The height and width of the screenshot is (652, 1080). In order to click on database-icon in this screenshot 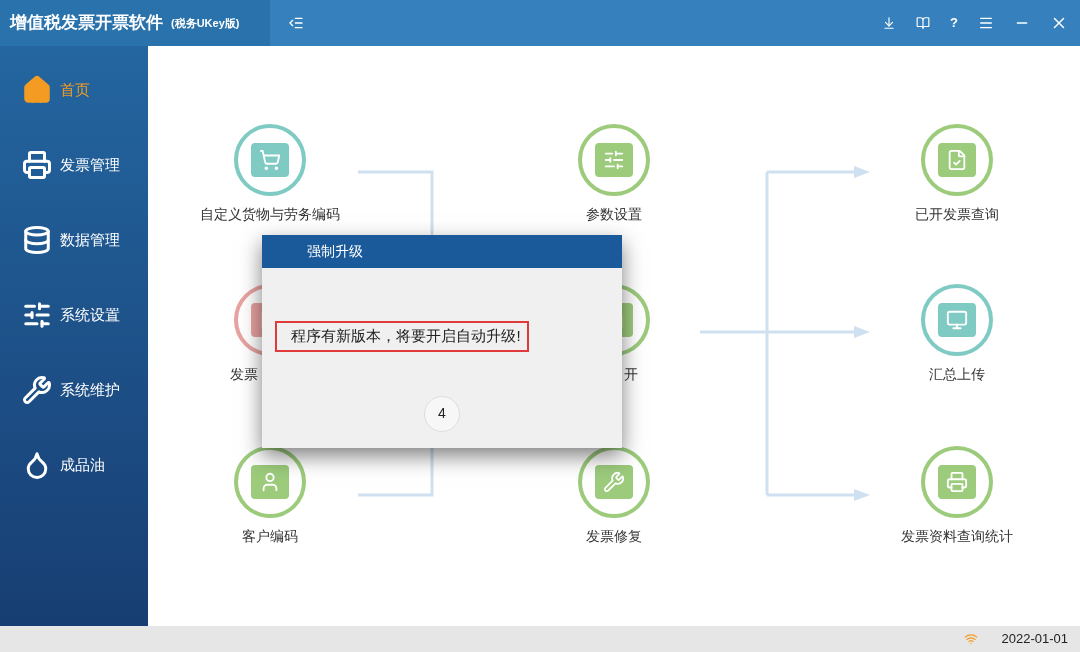, I will do `click(37, 240)`.